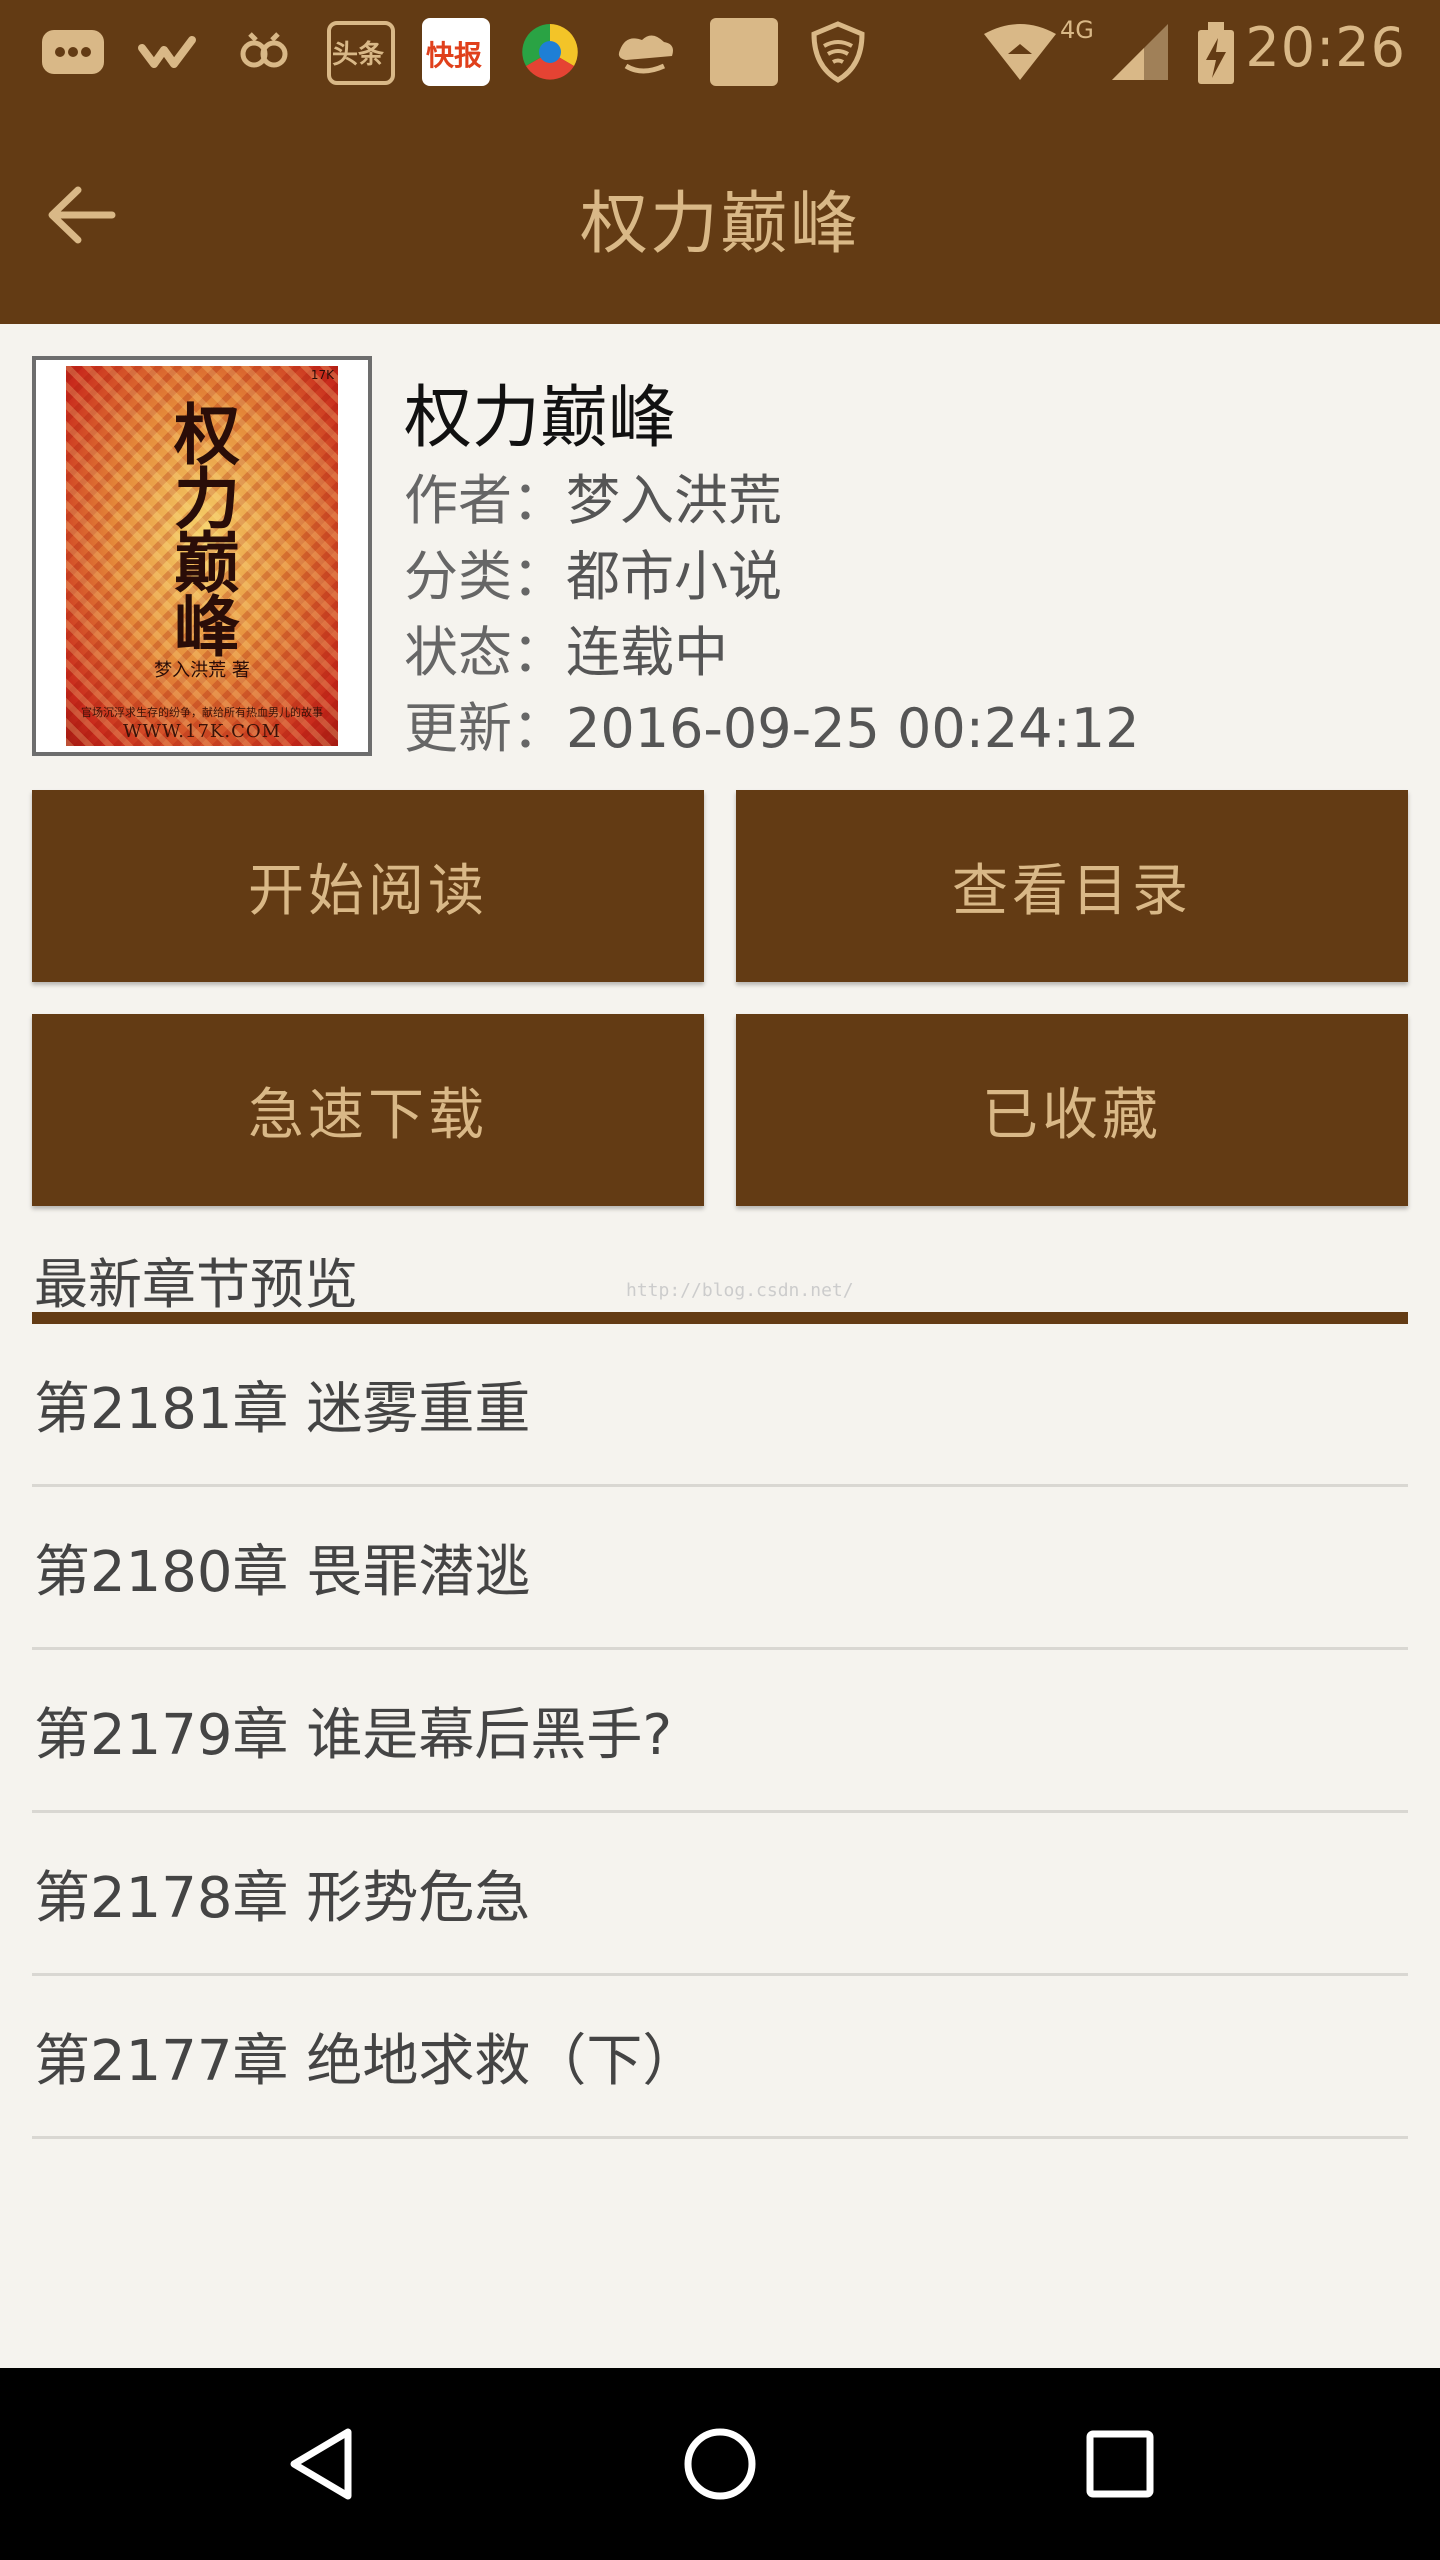 The width and height of the screenshot is (1440, 2560). Describe the element at coordinates (264, 52) in the screenshot. I see `app-icon` at that location.